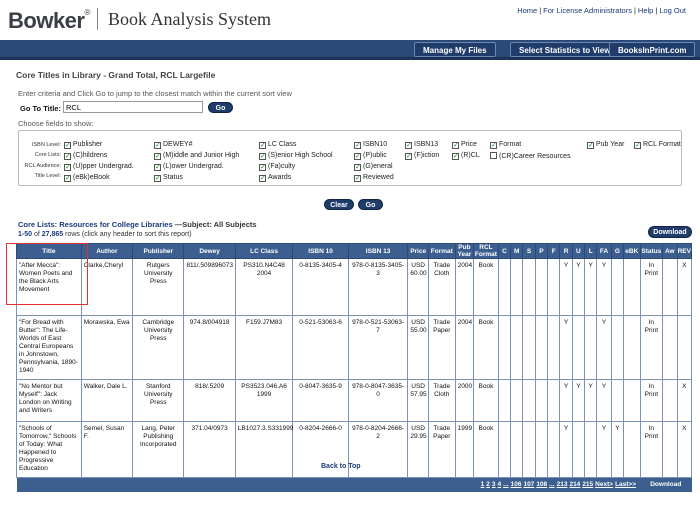 The height and width of the screenshot is (520, 700). Describe the element at coordinates (604, 251) in the screenshot. I see `col-fa: FA` at that location.